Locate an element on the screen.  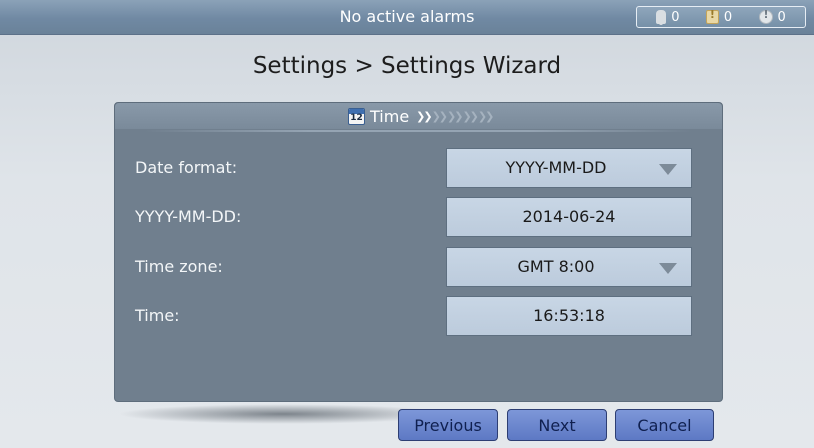
date-value: 2014-06-24 is located at coordinates (569, 216).